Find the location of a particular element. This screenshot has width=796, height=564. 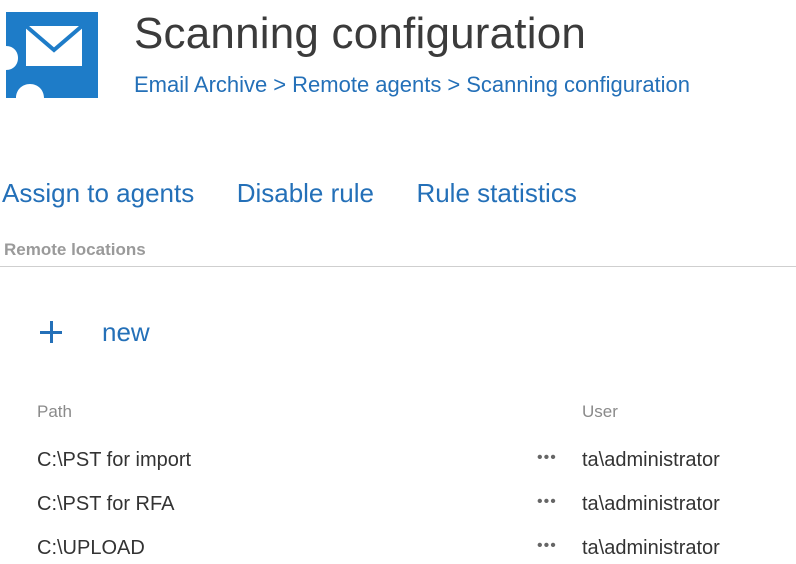

envelope-puzzle-icon is located at coordinates (52, 55).